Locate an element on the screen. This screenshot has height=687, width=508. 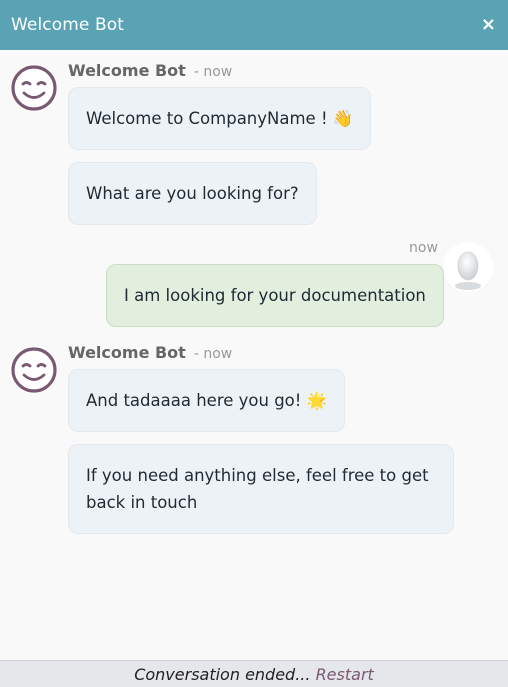
chat-header: Welcome Bot × is located at coordinates (254, 25).